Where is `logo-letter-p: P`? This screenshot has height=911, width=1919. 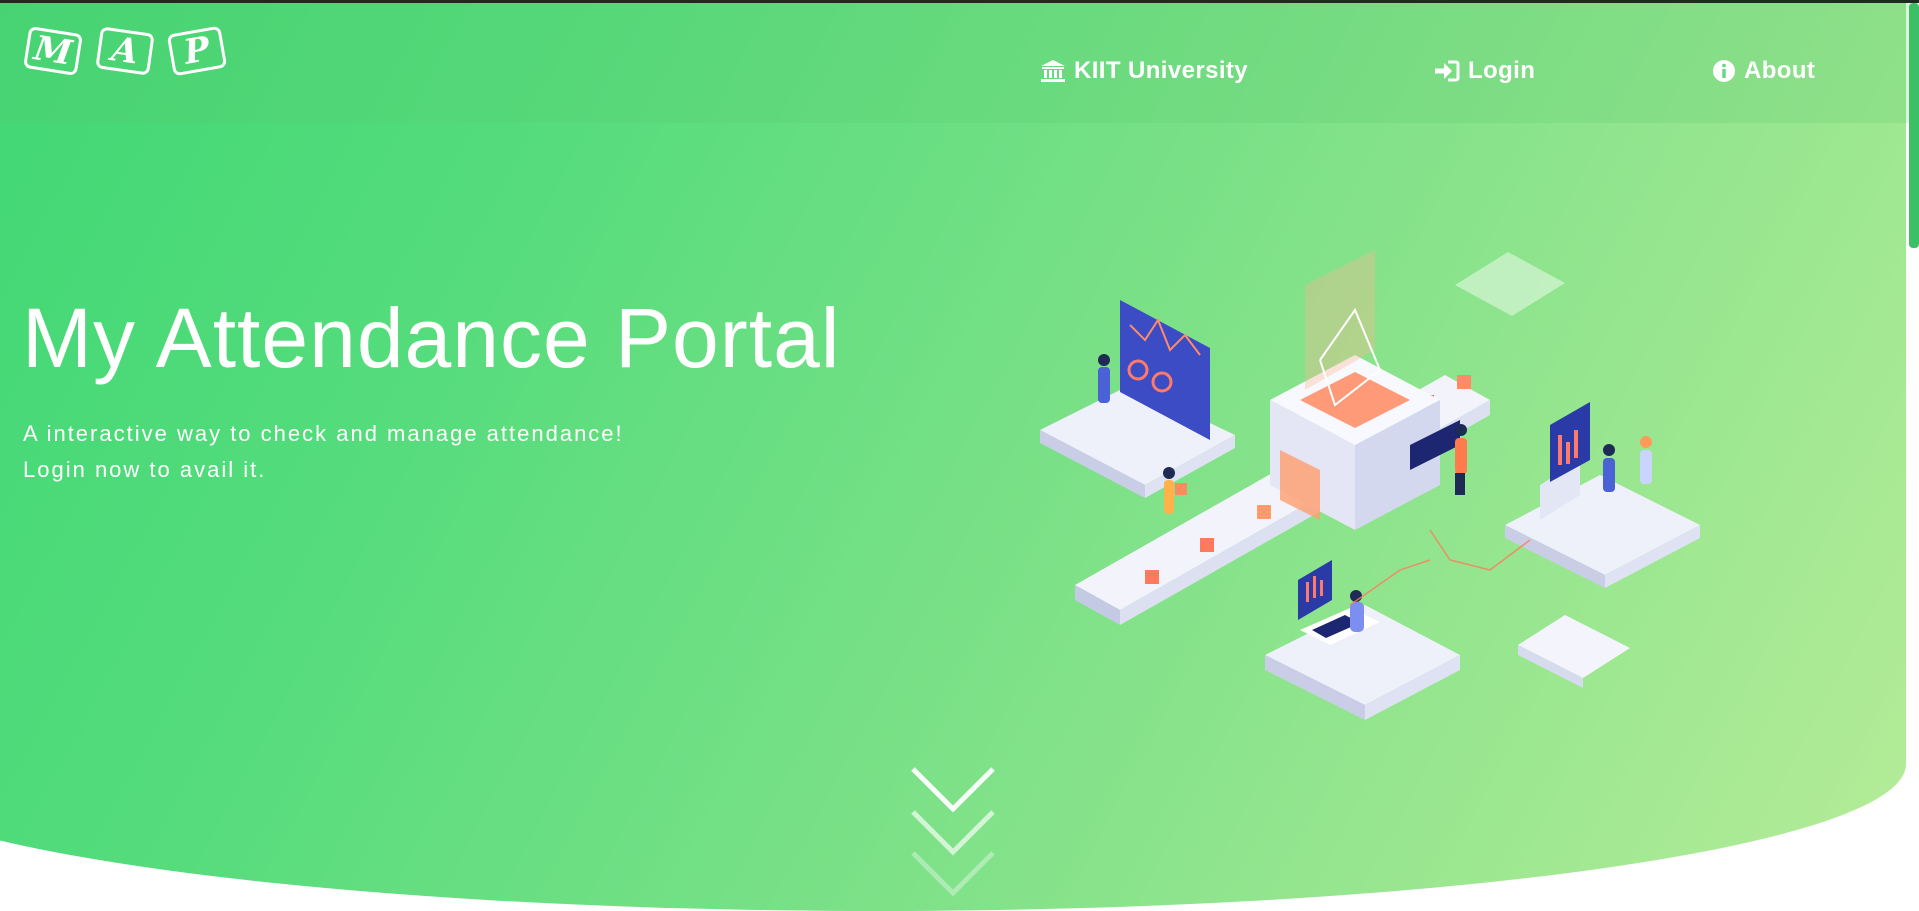 logo-letter-p: P is located at coordinates (197, 51).